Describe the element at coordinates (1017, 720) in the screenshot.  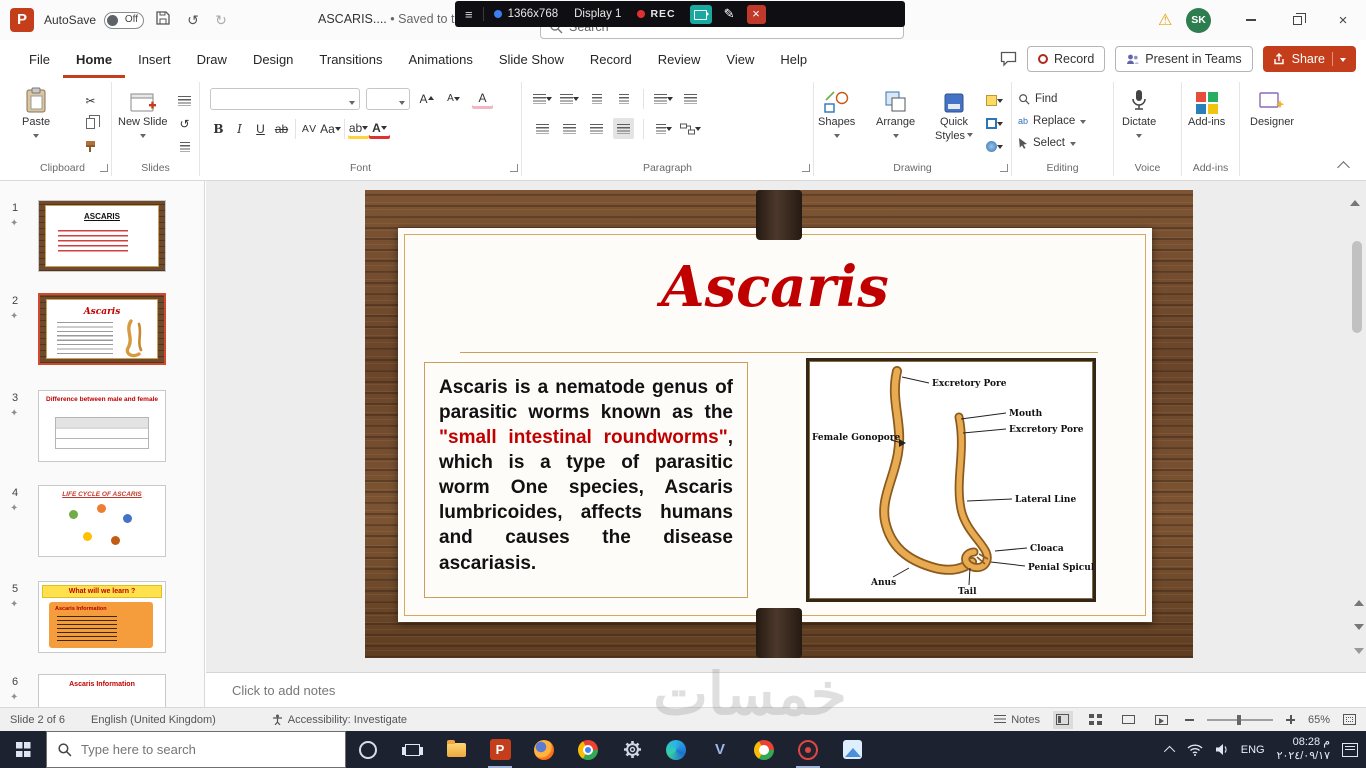
I see `notes-toggle-button: Notes` at that location.